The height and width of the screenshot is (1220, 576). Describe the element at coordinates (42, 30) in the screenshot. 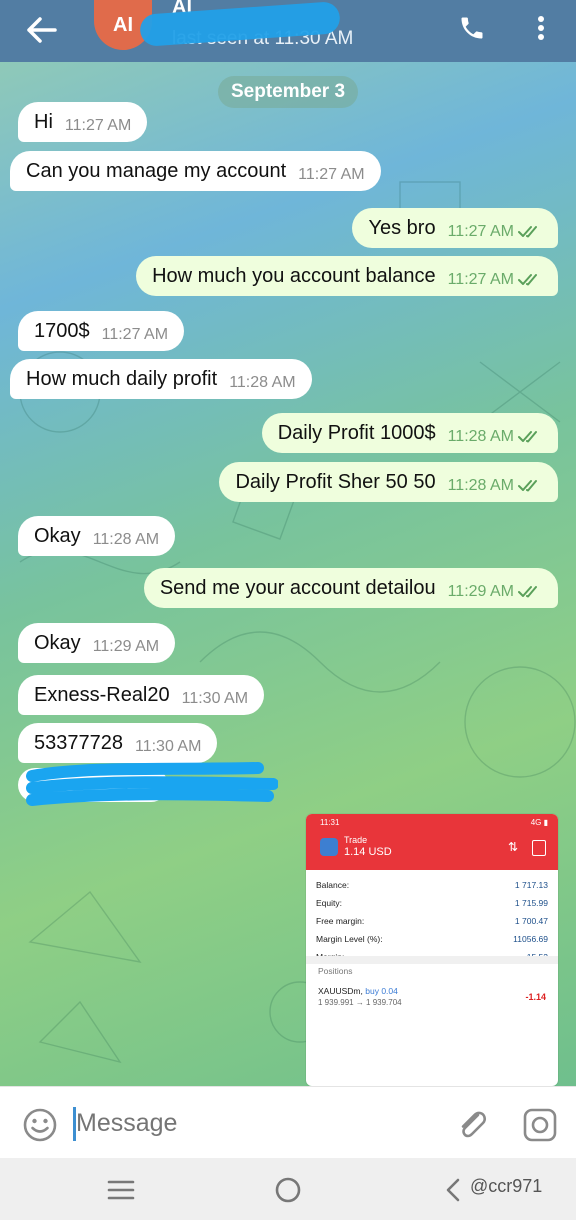

I see `back-arrow-icon` at that location.